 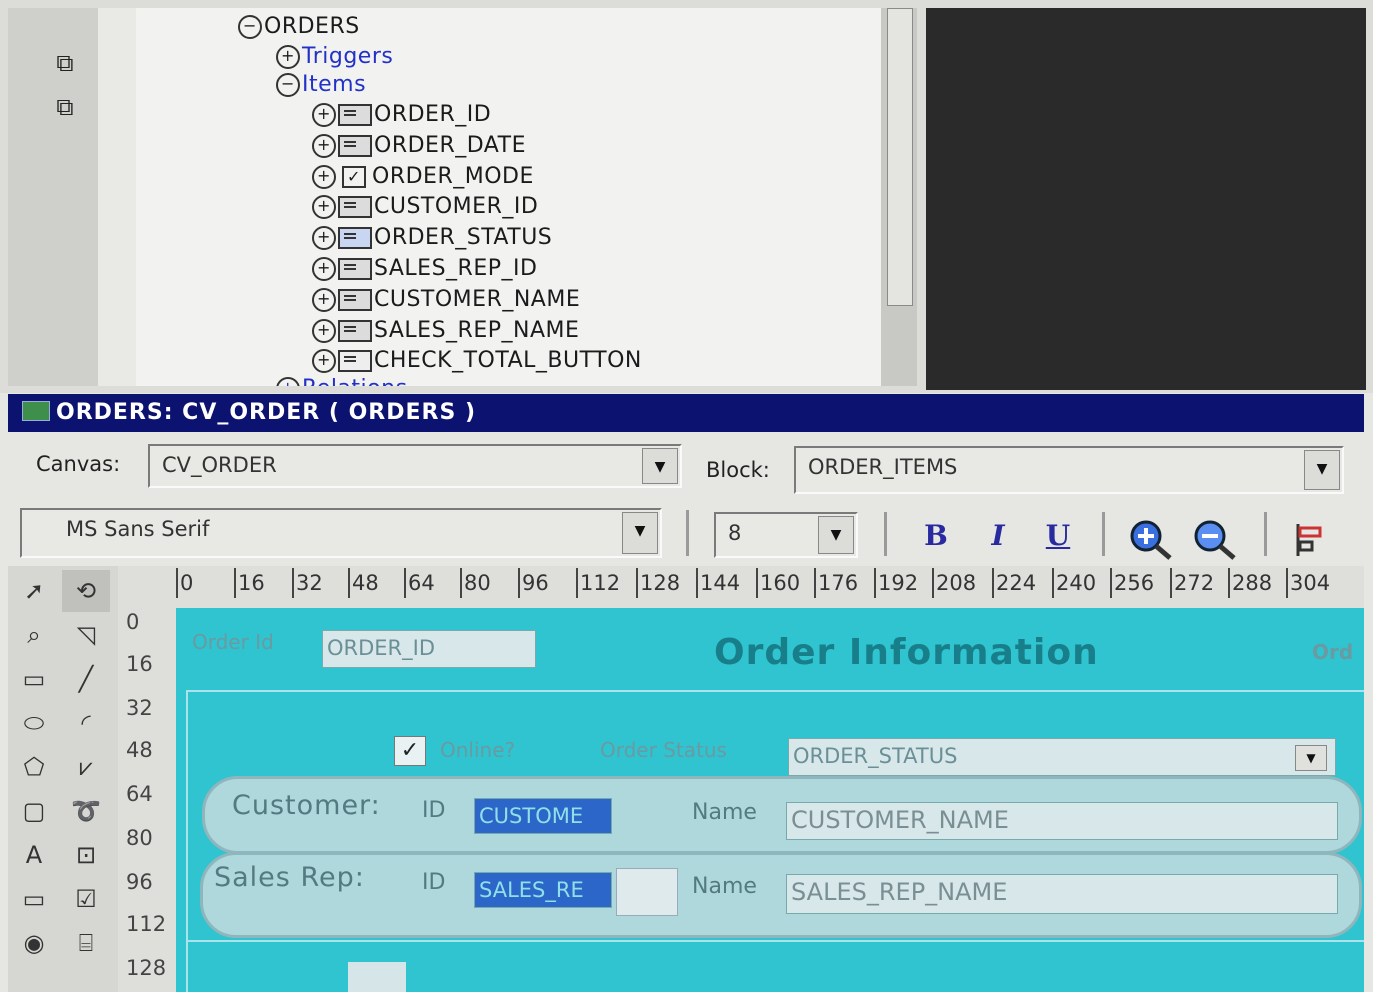 I want to click on order-id-field: ORDER_ID, so click(x=429, y=649).